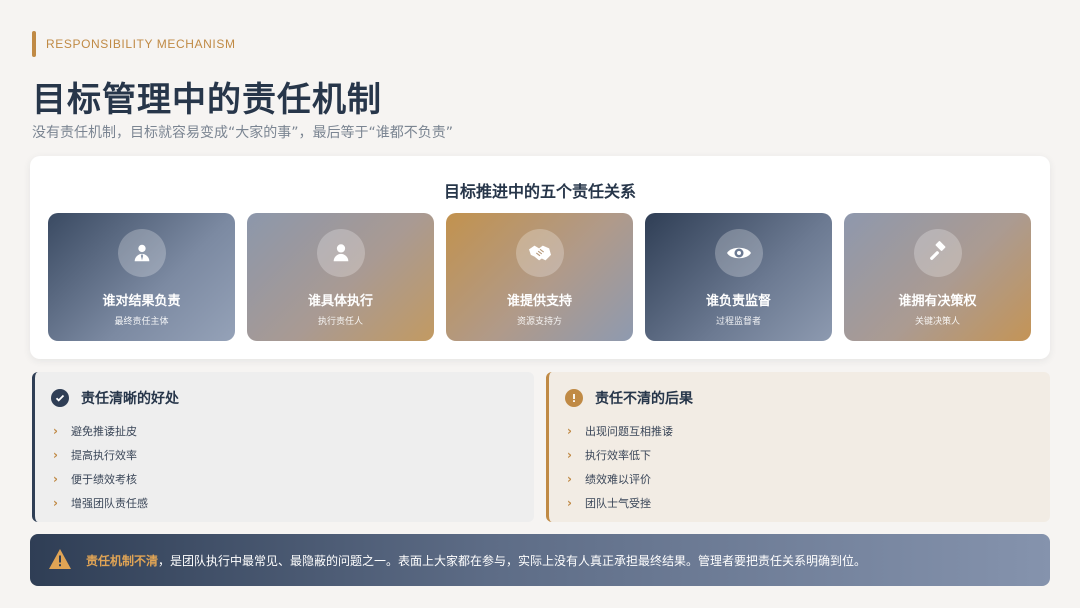  I want to click on person-icon, so click(341, 253).